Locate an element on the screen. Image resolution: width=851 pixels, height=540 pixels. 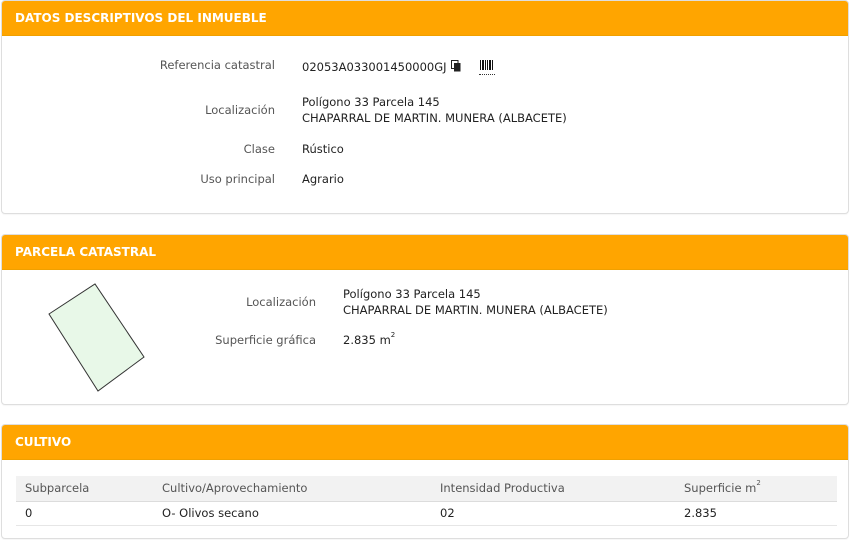
panel-title: CULTIVO is located at coordinates (425, 442).